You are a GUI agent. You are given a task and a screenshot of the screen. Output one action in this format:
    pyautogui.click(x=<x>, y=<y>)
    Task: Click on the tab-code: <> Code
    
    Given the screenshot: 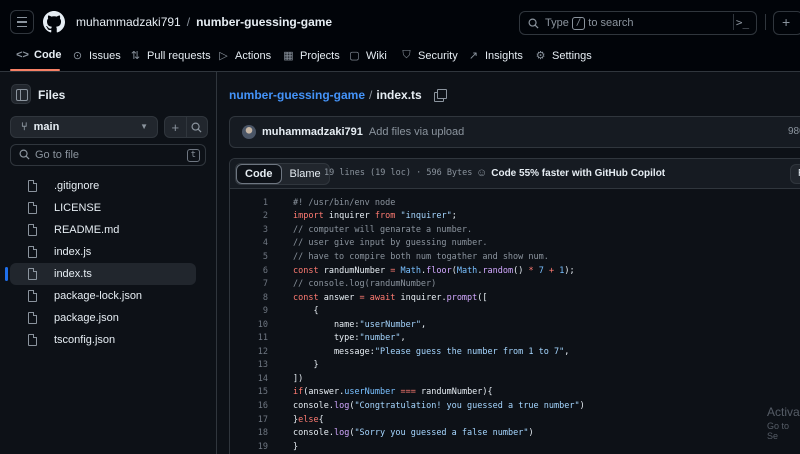 What is the action you would take?
    pyautogui.click(x=39, y=55)
    